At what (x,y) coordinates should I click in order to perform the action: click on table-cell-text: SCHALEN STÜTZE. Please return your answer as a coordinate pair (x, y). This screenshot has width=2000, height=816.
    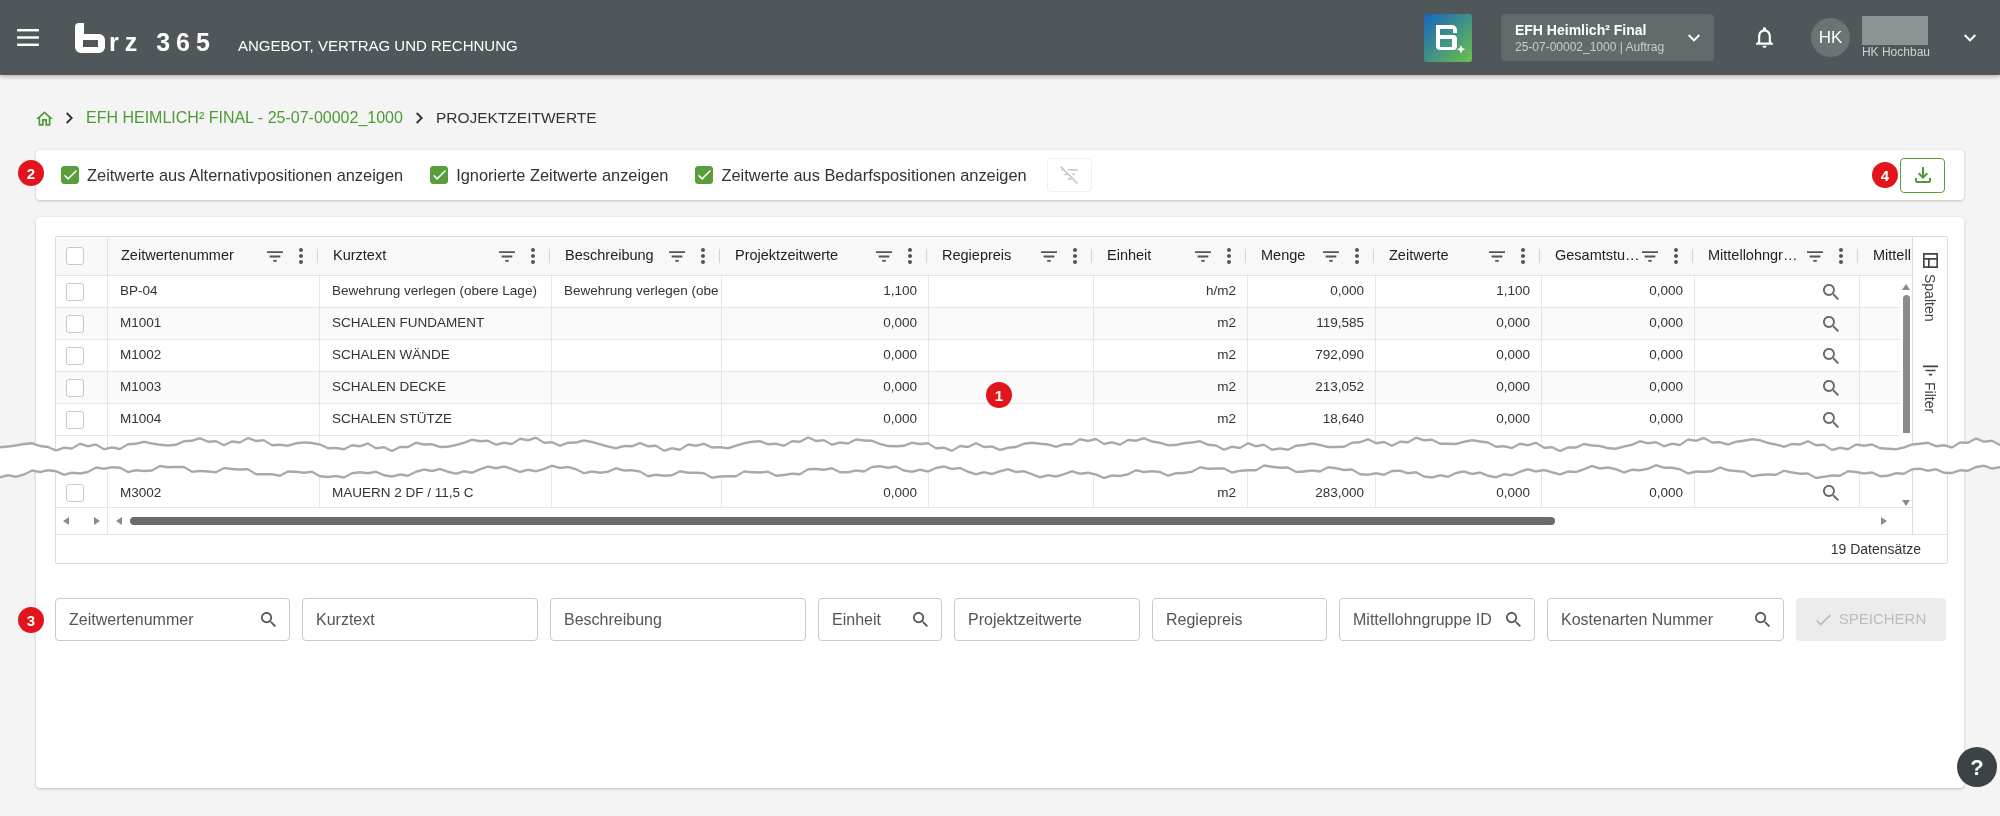
    Looking at the image, I should click on (392, 419).